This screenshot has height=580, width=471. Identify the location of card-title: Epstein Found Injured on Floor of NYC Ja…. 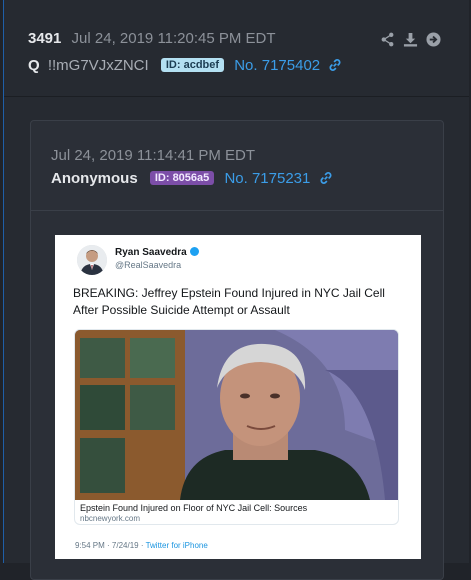
(194, 508).